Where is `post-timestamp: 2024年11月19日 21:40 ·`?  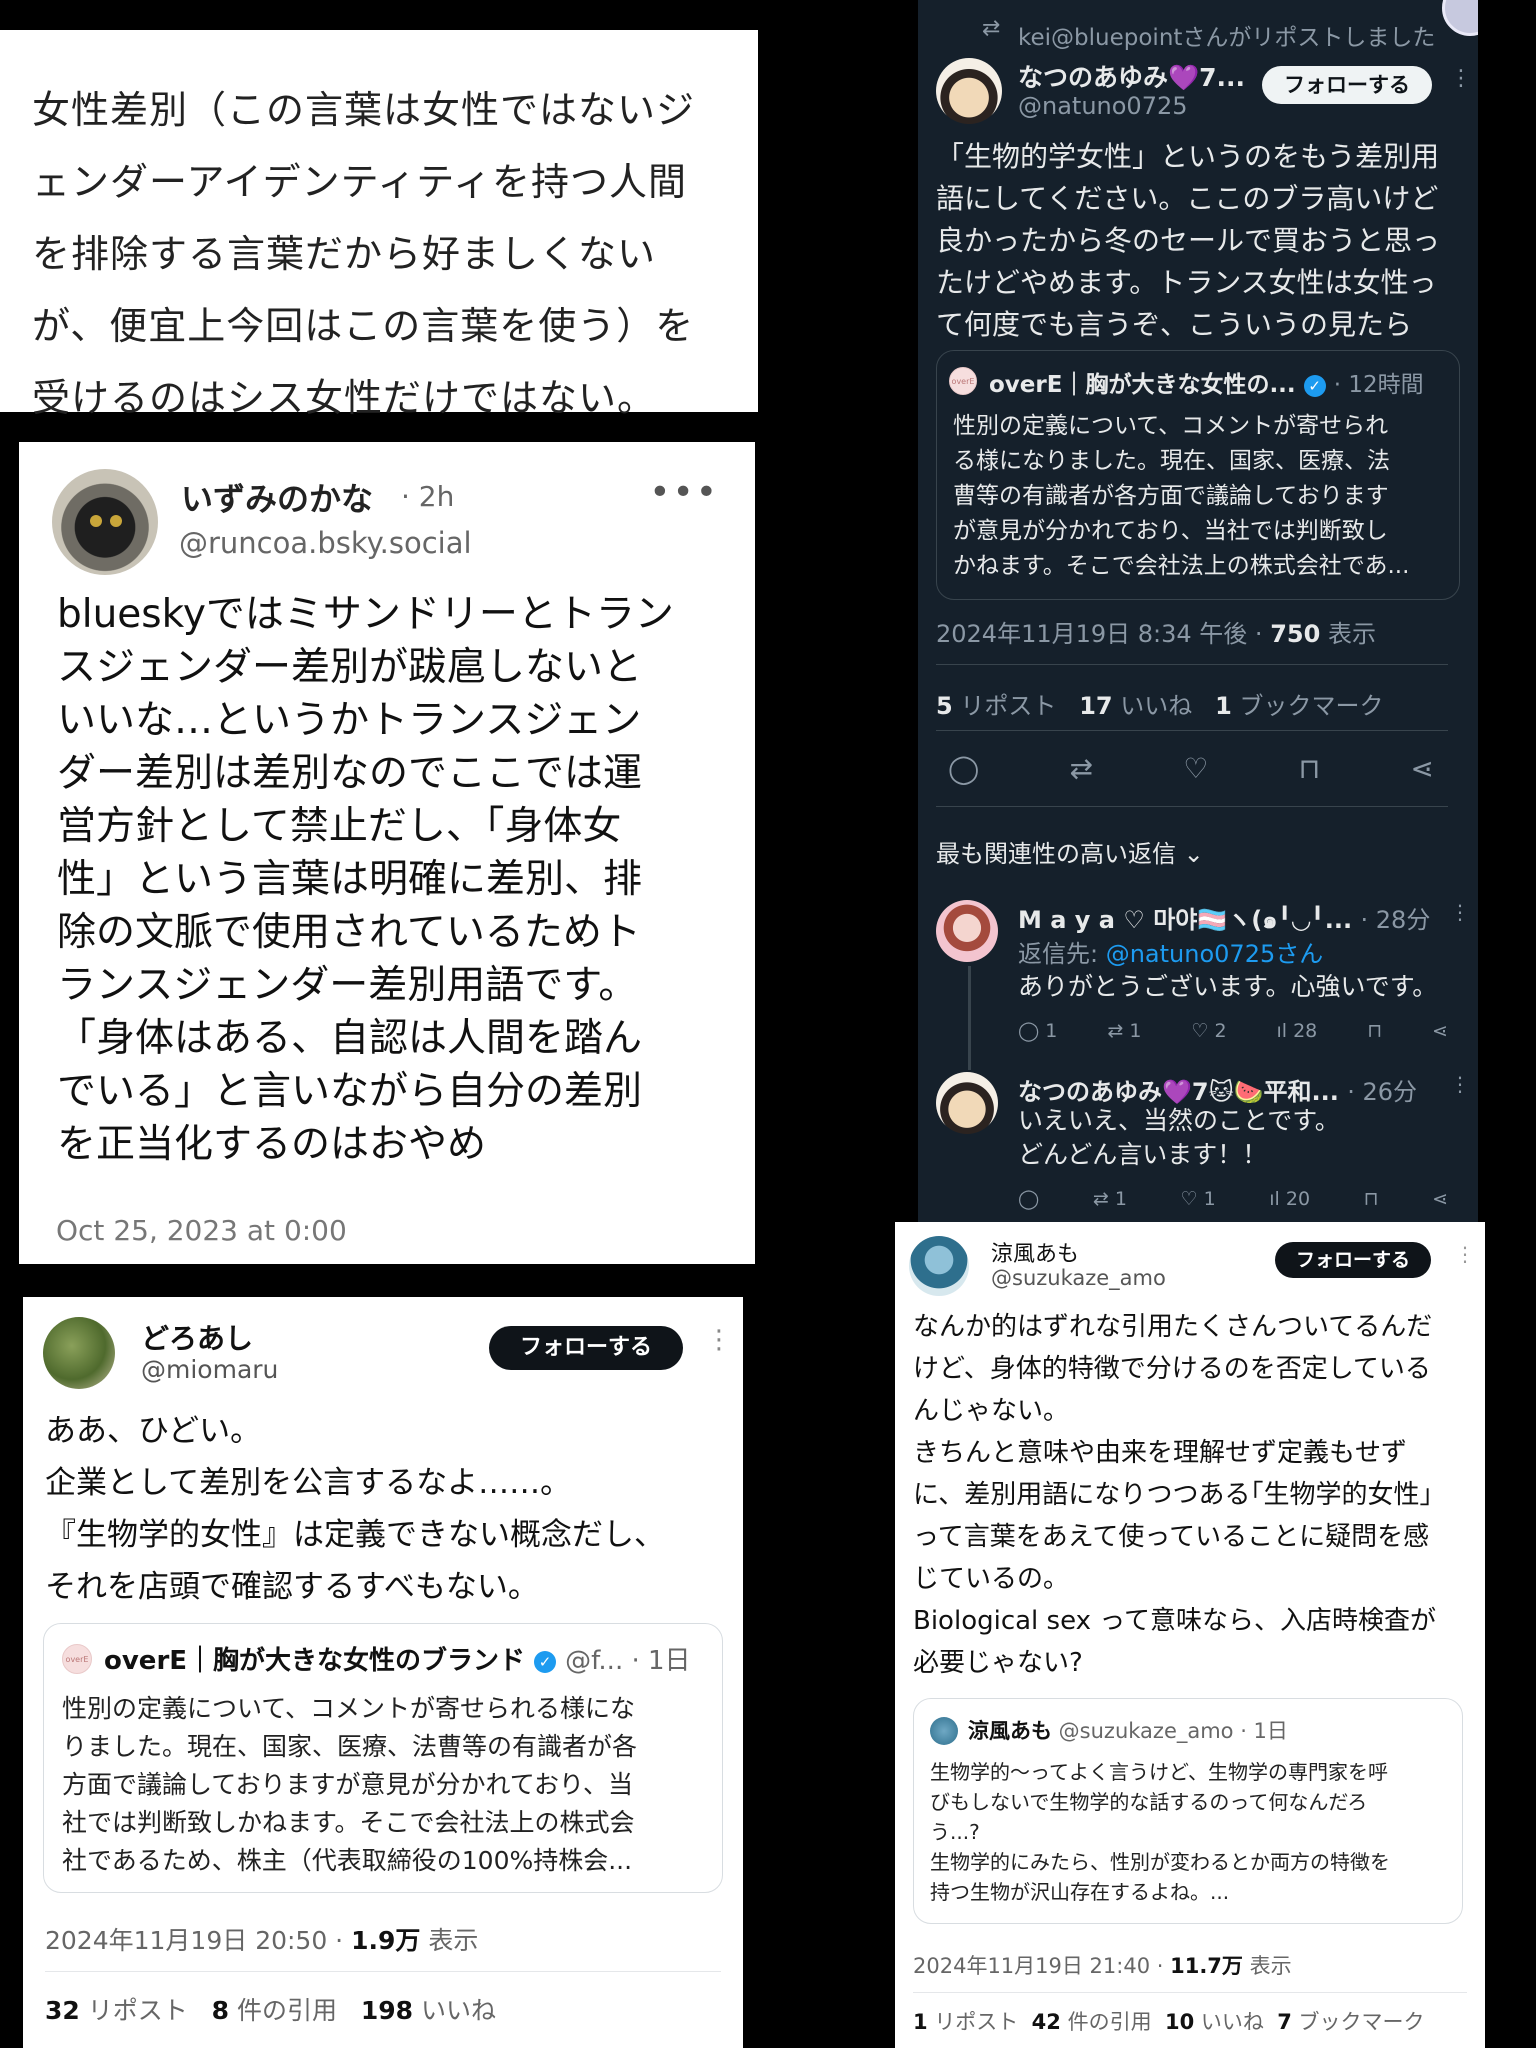 post-timestamp: 2024年11月19日 21:40 · is located at coordinates (1041, 1966).